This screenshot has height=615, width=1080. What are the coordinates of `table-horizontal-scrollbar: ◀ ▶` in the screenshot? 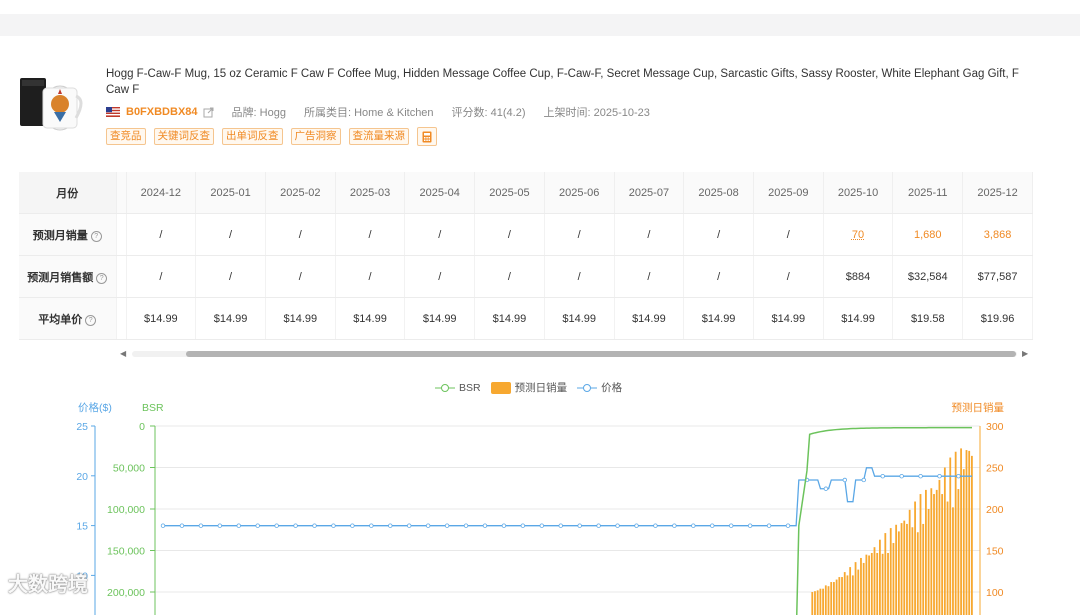 It's located at (575, 354).